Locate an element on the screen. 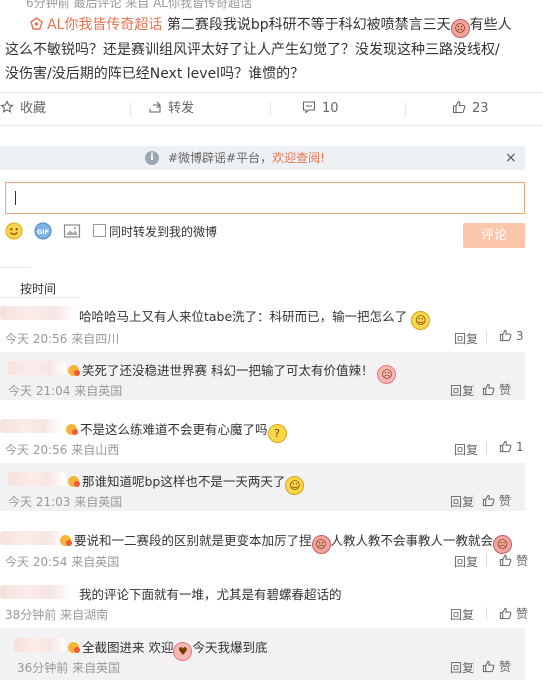 This screenshot has width=543, height=689. repost-checkbox-label: 同时转发到我的微博 is located at coordinates (163, 232).